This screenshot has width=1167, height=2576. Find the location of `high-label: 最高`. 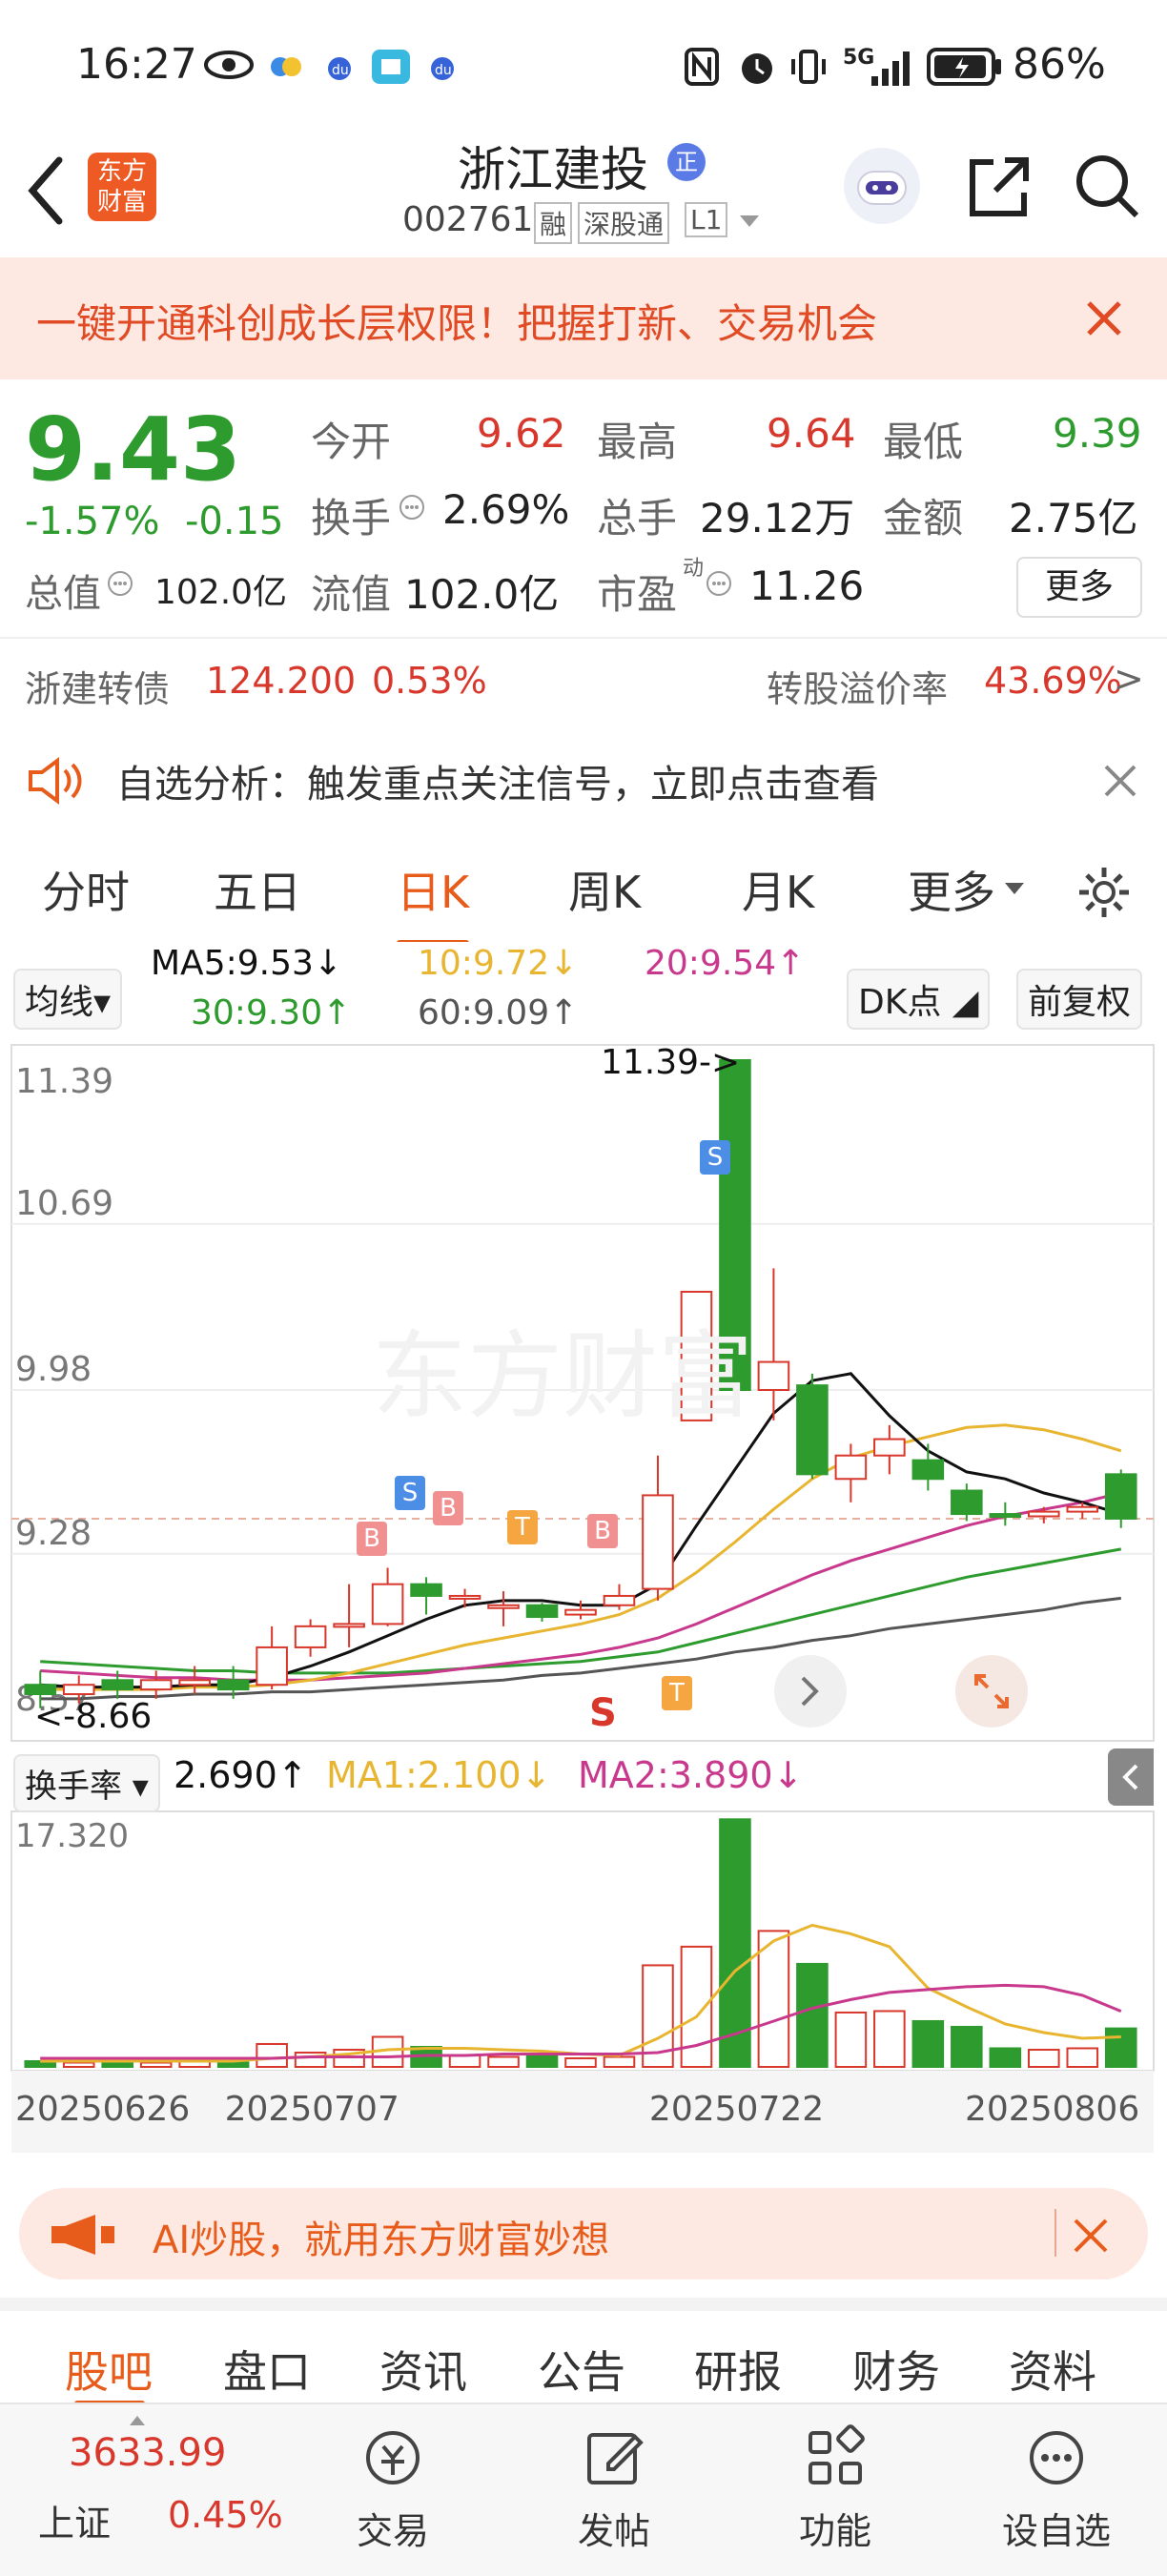

high-label: 最高 is located at coordinates (637, 442).